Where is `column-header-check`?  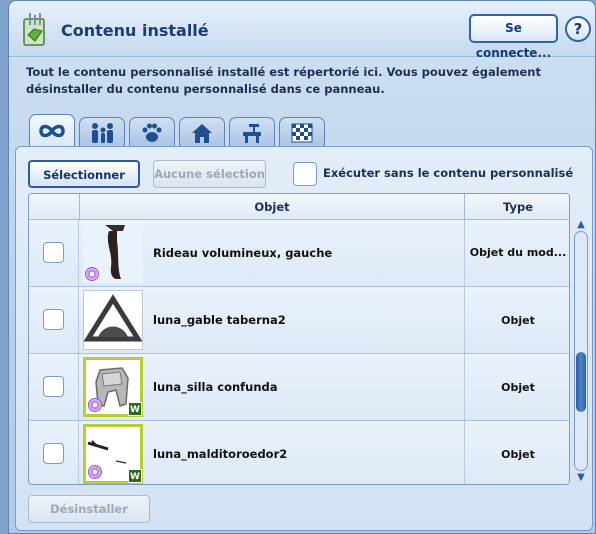 column-header-check is located at coordinates (54, 207).